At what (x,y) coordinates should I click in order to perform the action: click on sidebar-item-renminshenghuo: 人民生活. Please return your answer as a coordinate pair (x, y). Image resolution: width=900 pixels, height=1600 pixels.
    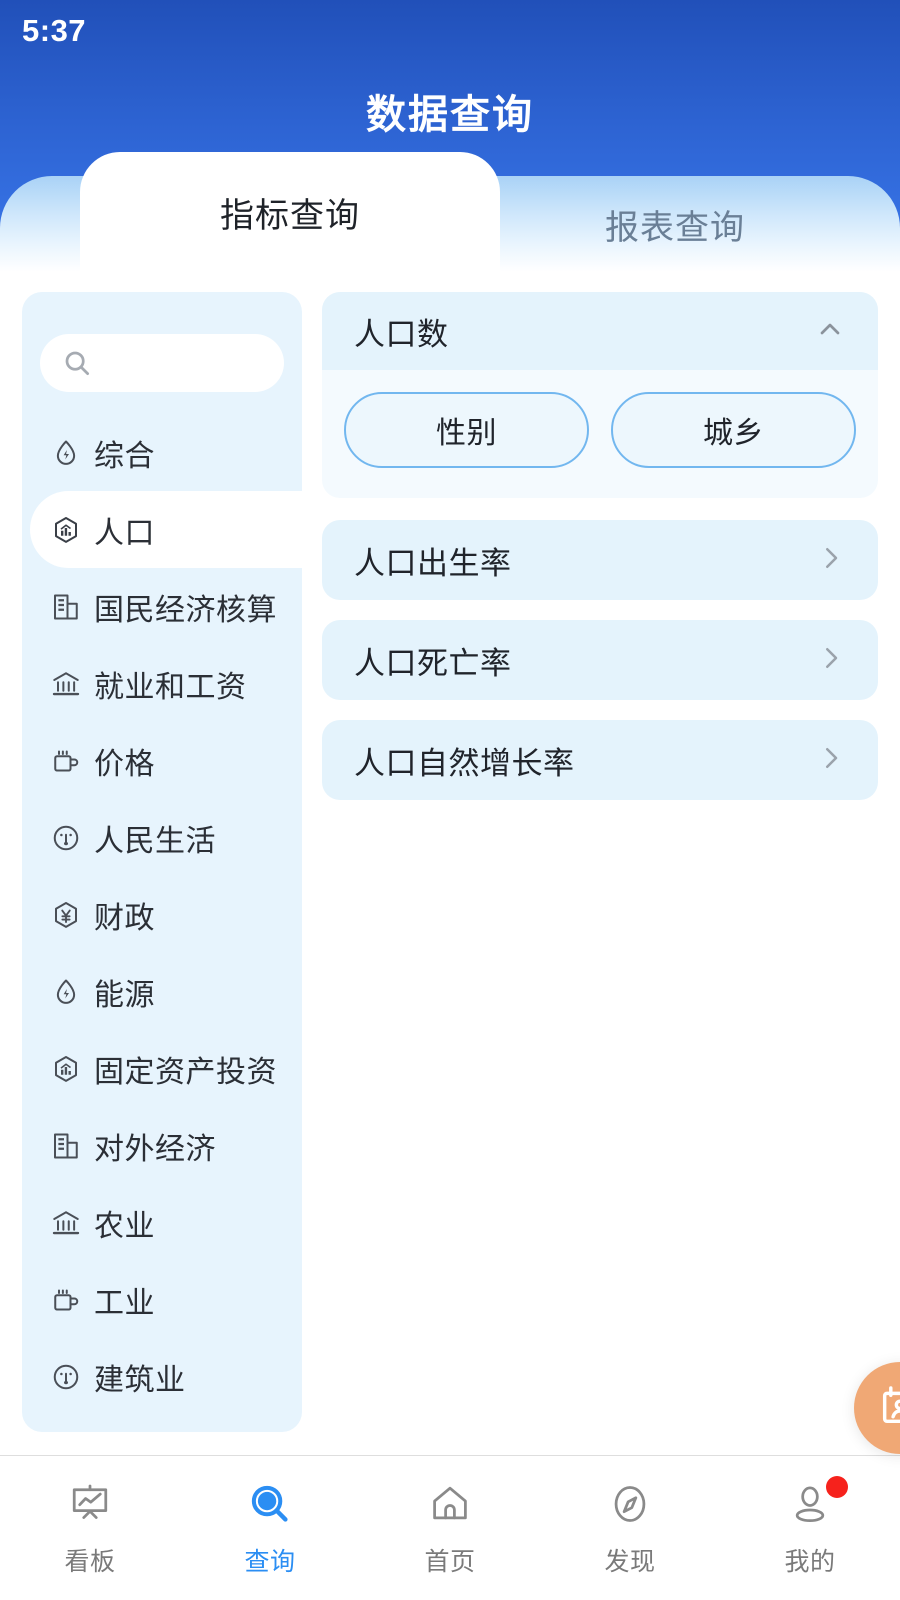
    Looking at the image, I should click on (162, 837).